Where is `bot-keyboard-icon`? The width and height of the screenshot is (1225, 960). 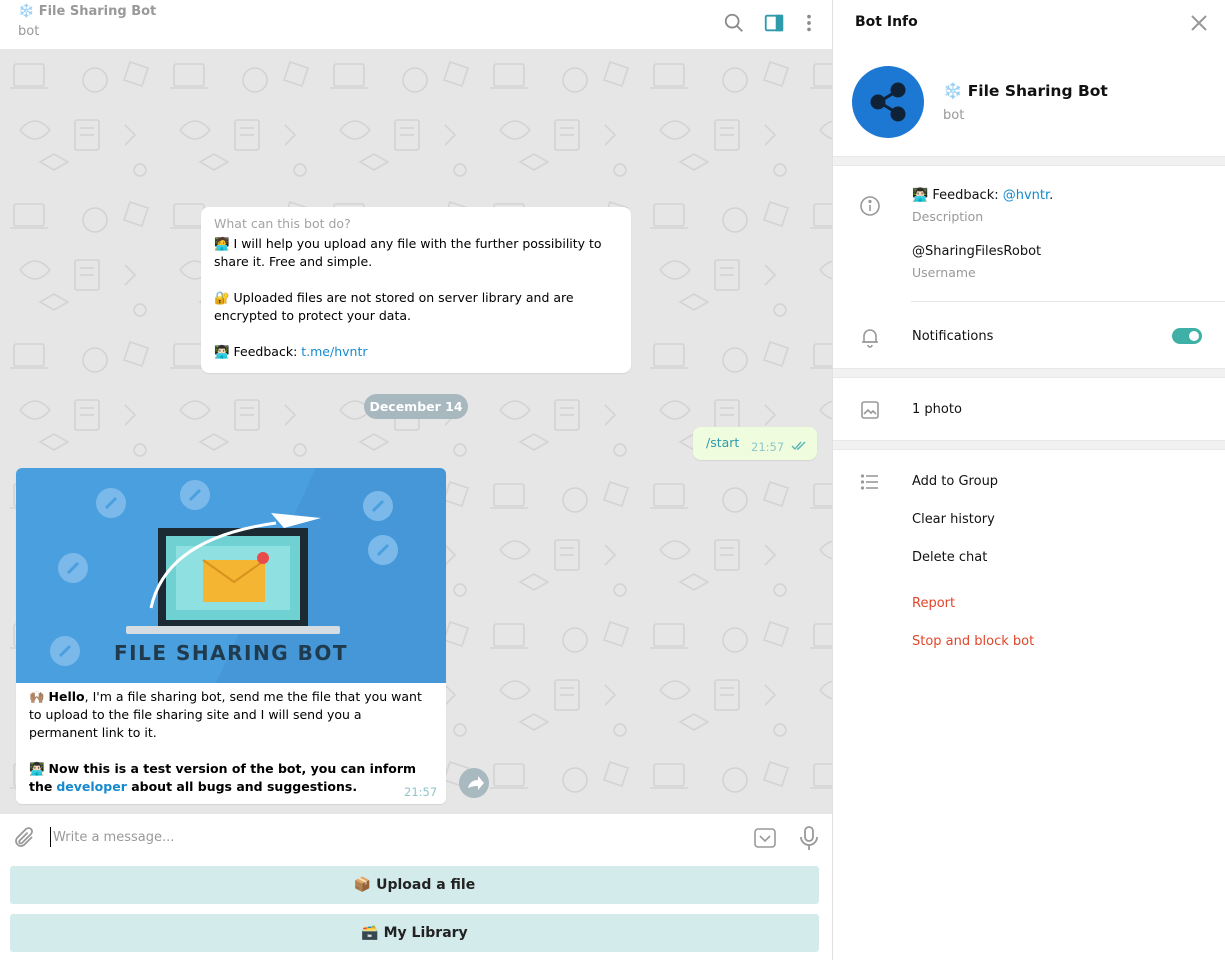 bot-keyboard-icon is located at coordinates (765, 838).